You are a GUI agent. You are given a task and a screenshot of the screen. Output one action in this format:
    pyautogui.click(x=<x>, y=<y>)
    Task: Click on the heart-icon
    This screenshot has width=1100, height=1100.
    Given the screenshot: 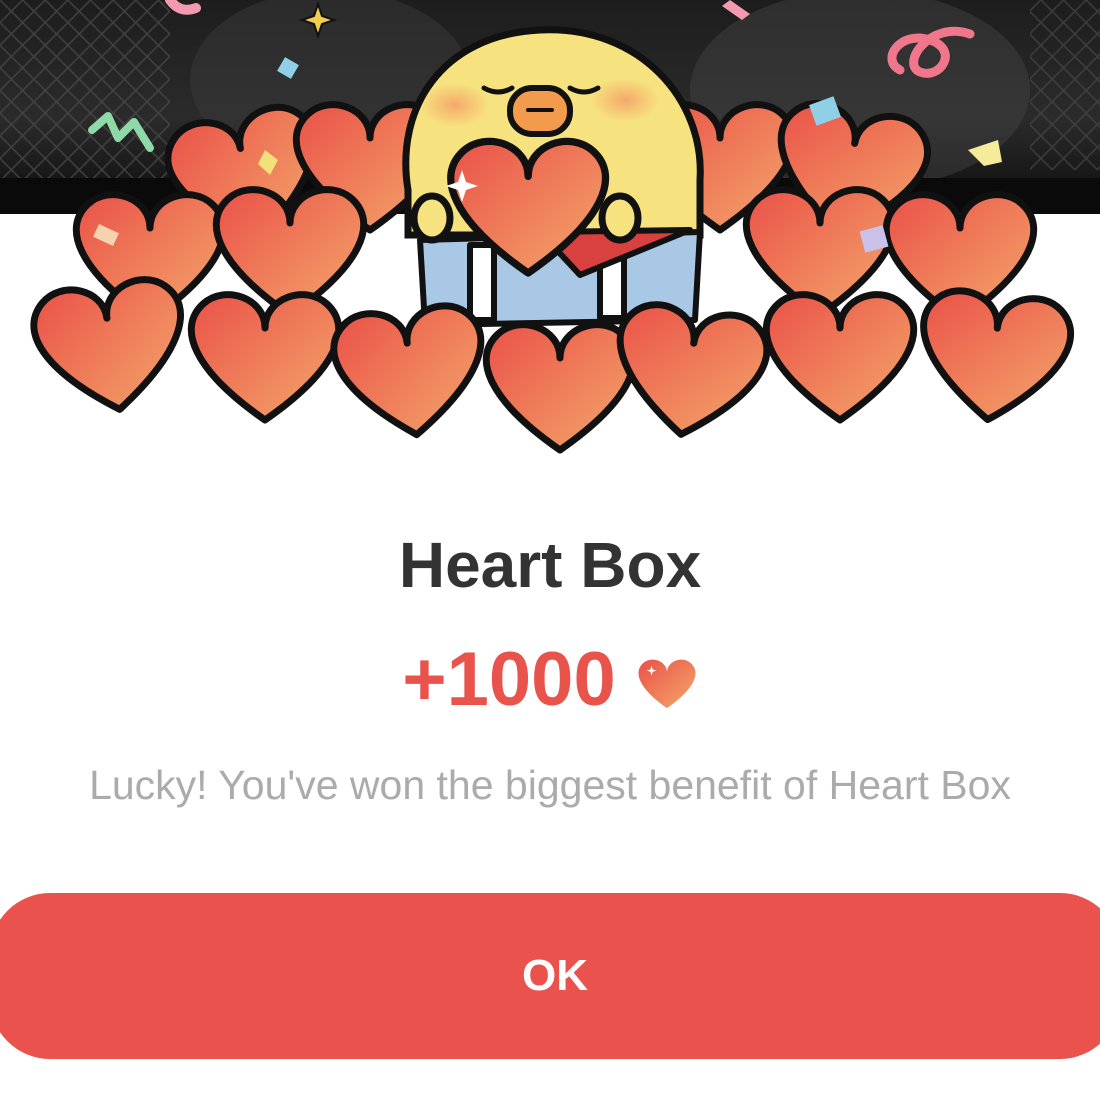 What is the action you would take?
    pyautogui.click(x=667, y=683)
    